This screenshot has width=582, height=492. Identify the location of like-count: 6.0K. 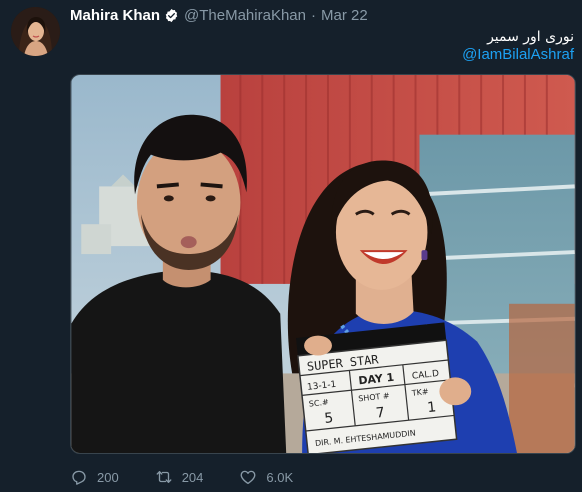
(280, 477).